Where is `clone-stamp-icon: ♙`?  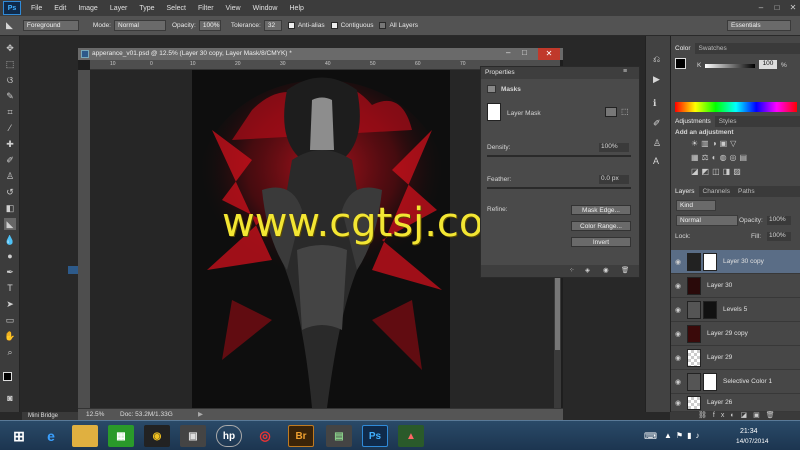 clone-stamp-icon: ♙ is located at coordinates (10, 176).